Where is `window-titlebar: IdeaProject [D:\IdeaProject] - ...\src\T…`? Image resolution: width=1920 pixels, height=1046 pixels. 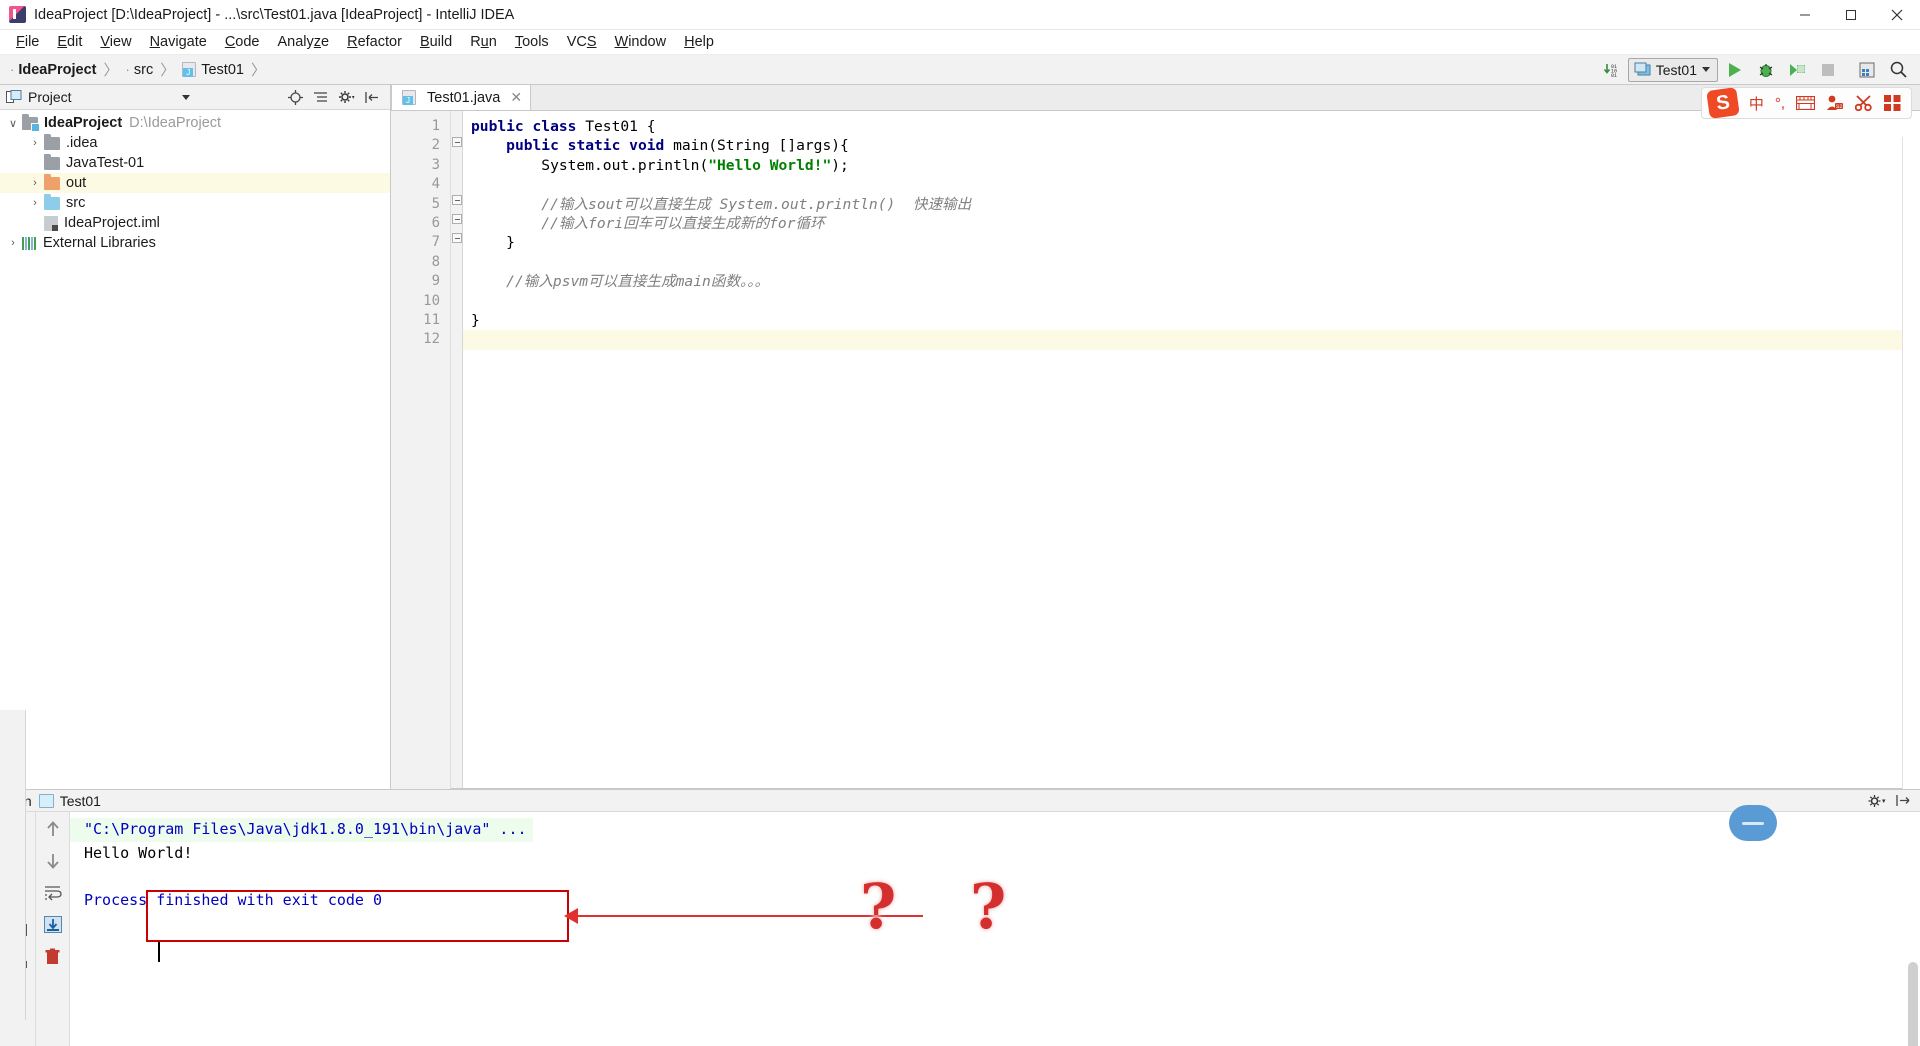 window-titlebar: IdeaProject [D:\IdeaProject] - ...\src\T… is located at coordinates (960, 15).